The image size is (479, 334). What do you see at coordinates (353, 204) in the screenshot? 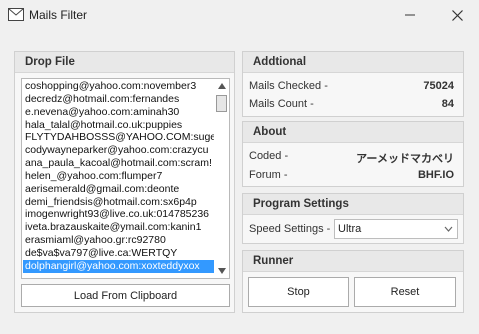
I see `program-settings-header: Program Settings` at bounding box center [353, 204].